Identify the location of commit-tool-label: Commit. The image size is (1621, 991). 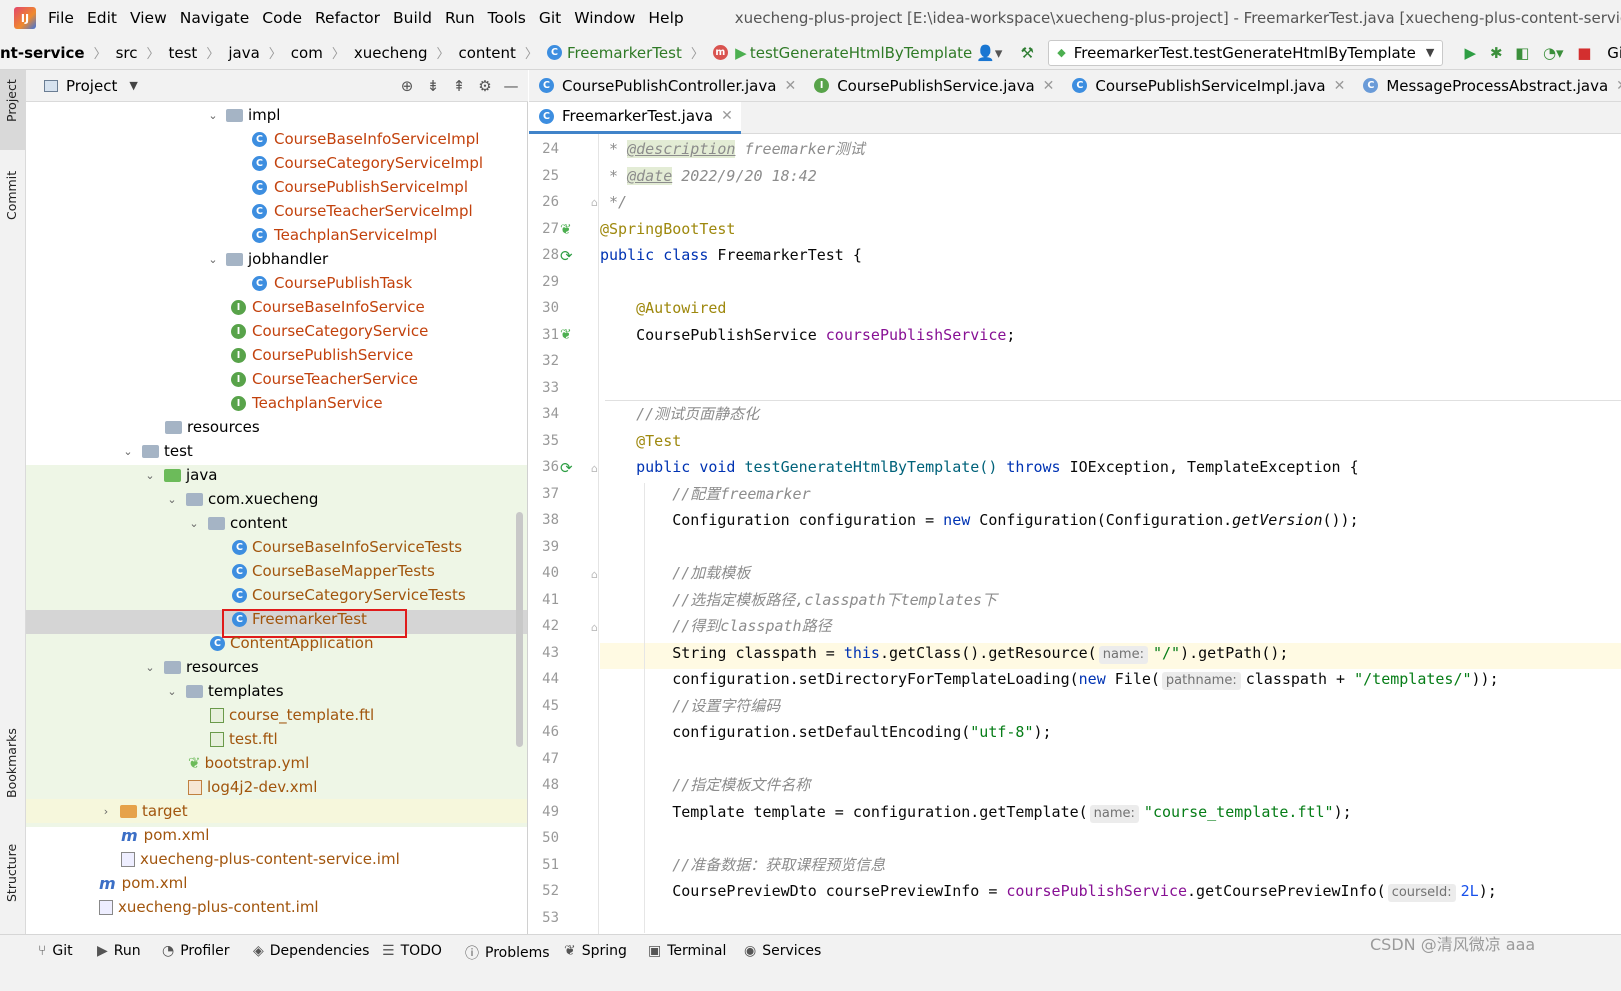
(11, 195).